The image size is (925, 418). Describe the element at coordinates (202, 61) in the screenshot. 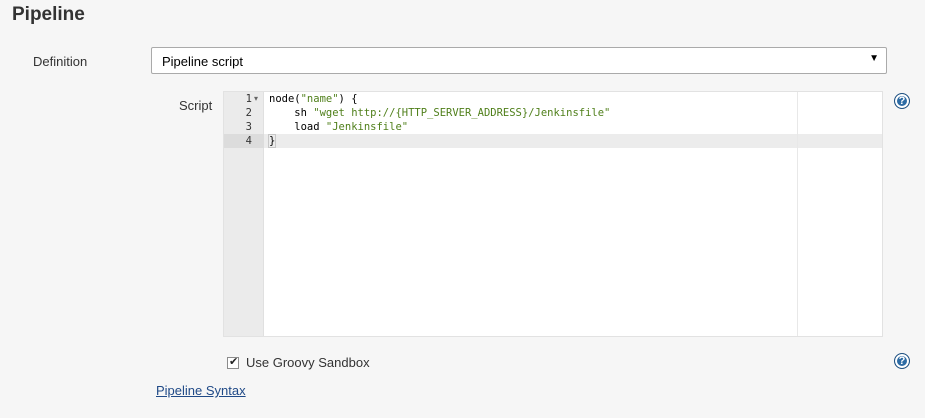

I see `definition-selected-value: Pipeline script` at that location.